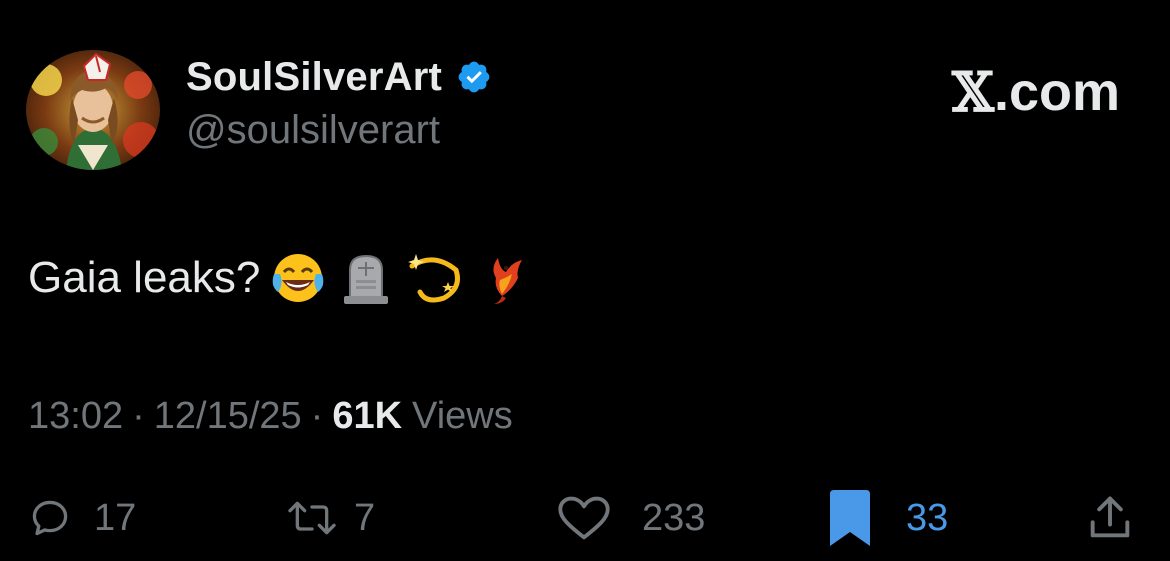 This screenshot has height=561, width=1170. I want to click on share-button, so click(1110, 518).